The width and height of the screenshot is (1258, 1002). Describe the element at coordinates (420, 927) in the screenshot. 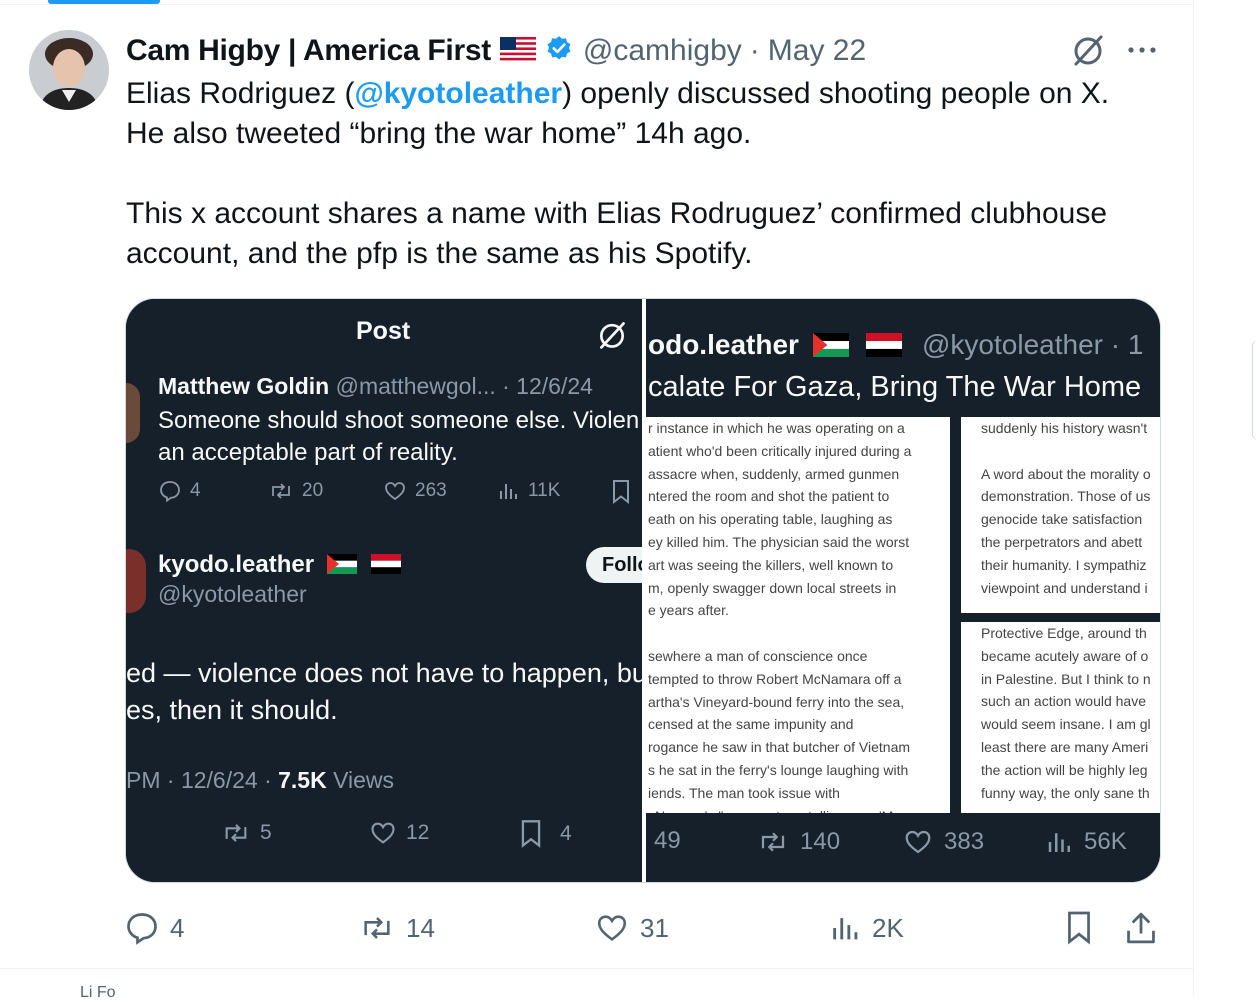

I see `repost-count: 14` at that location.